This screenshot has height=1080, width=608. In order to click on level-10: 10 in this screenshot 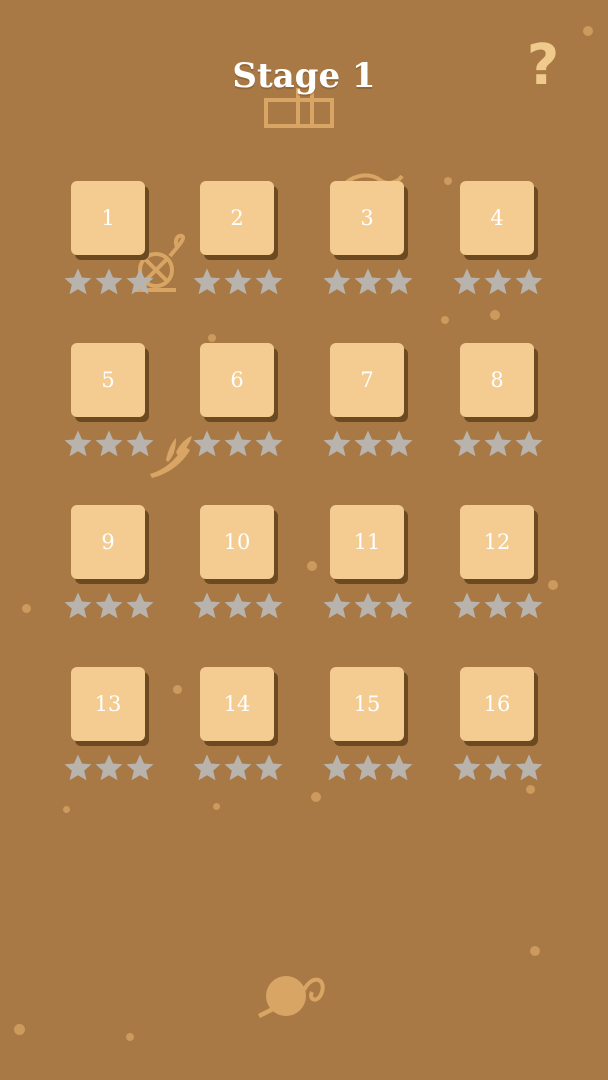, I will do `click(241, 570)`.